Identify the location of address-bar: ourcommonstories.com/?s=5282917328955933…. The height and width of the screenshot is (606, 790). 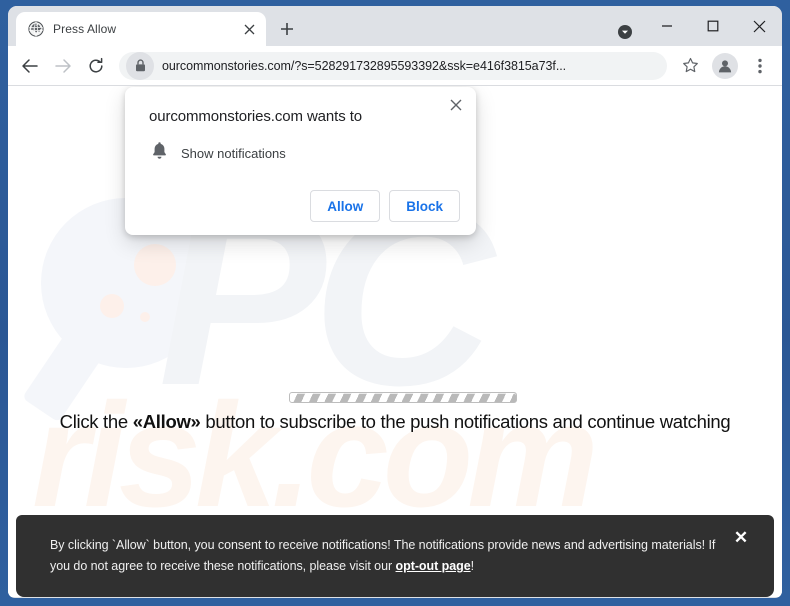
(393, 65).